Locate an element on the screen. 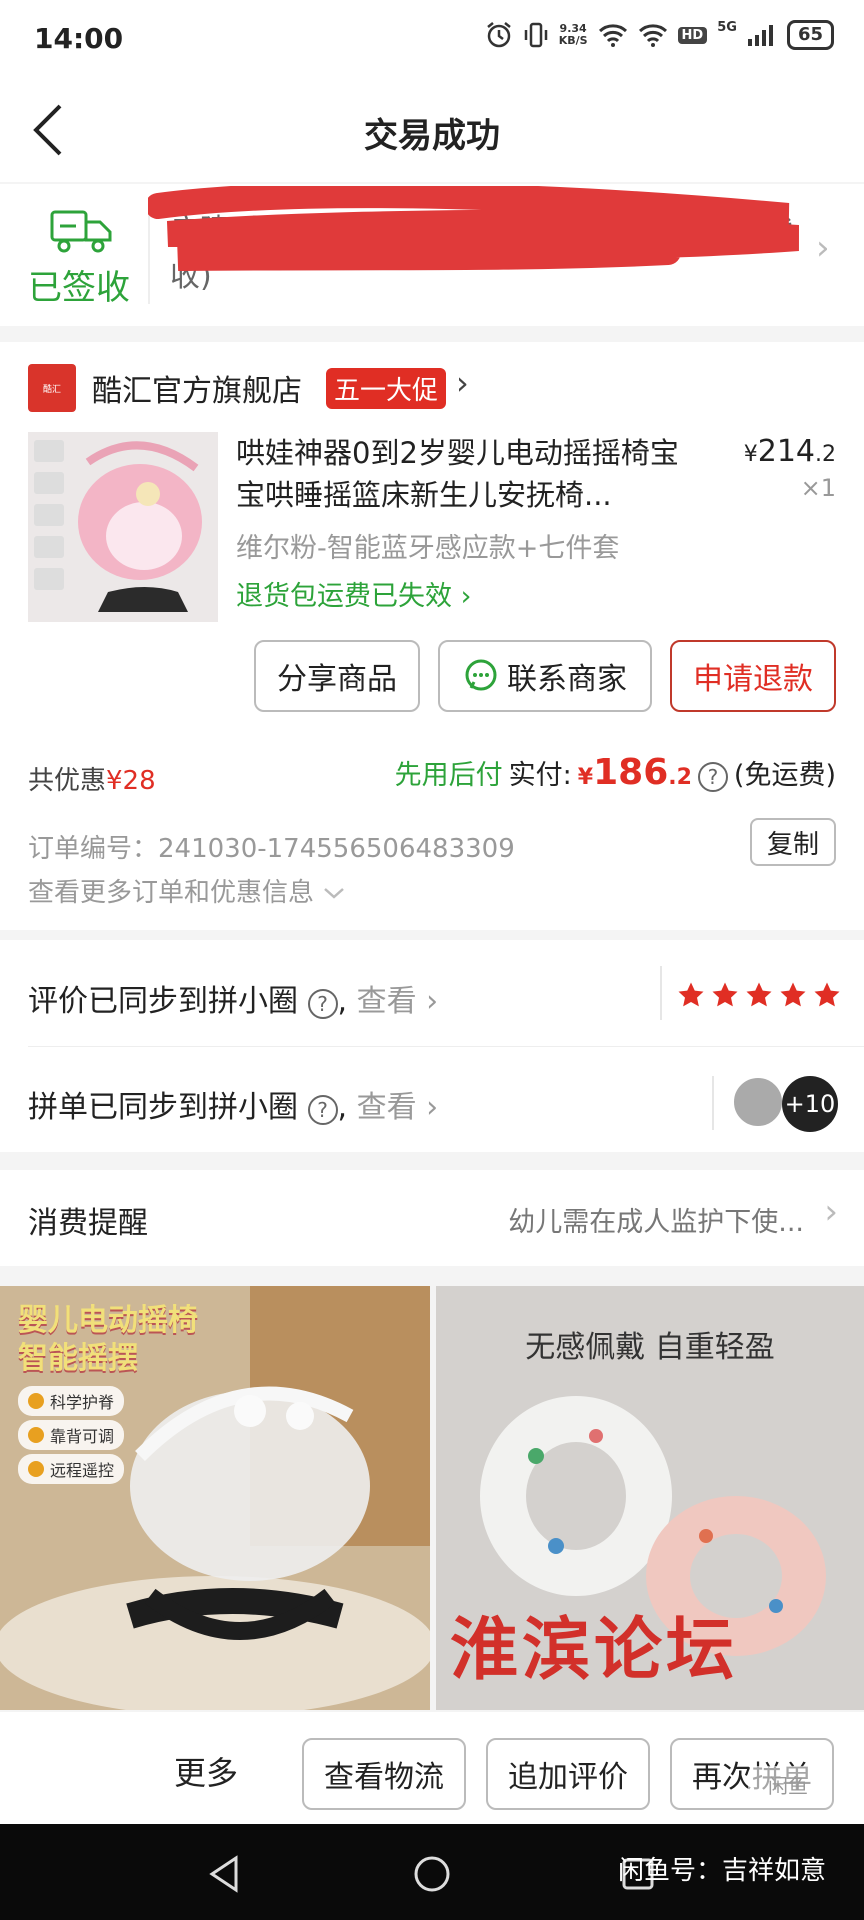  discount-value: ¥28 is located at coordinates (131, 781).